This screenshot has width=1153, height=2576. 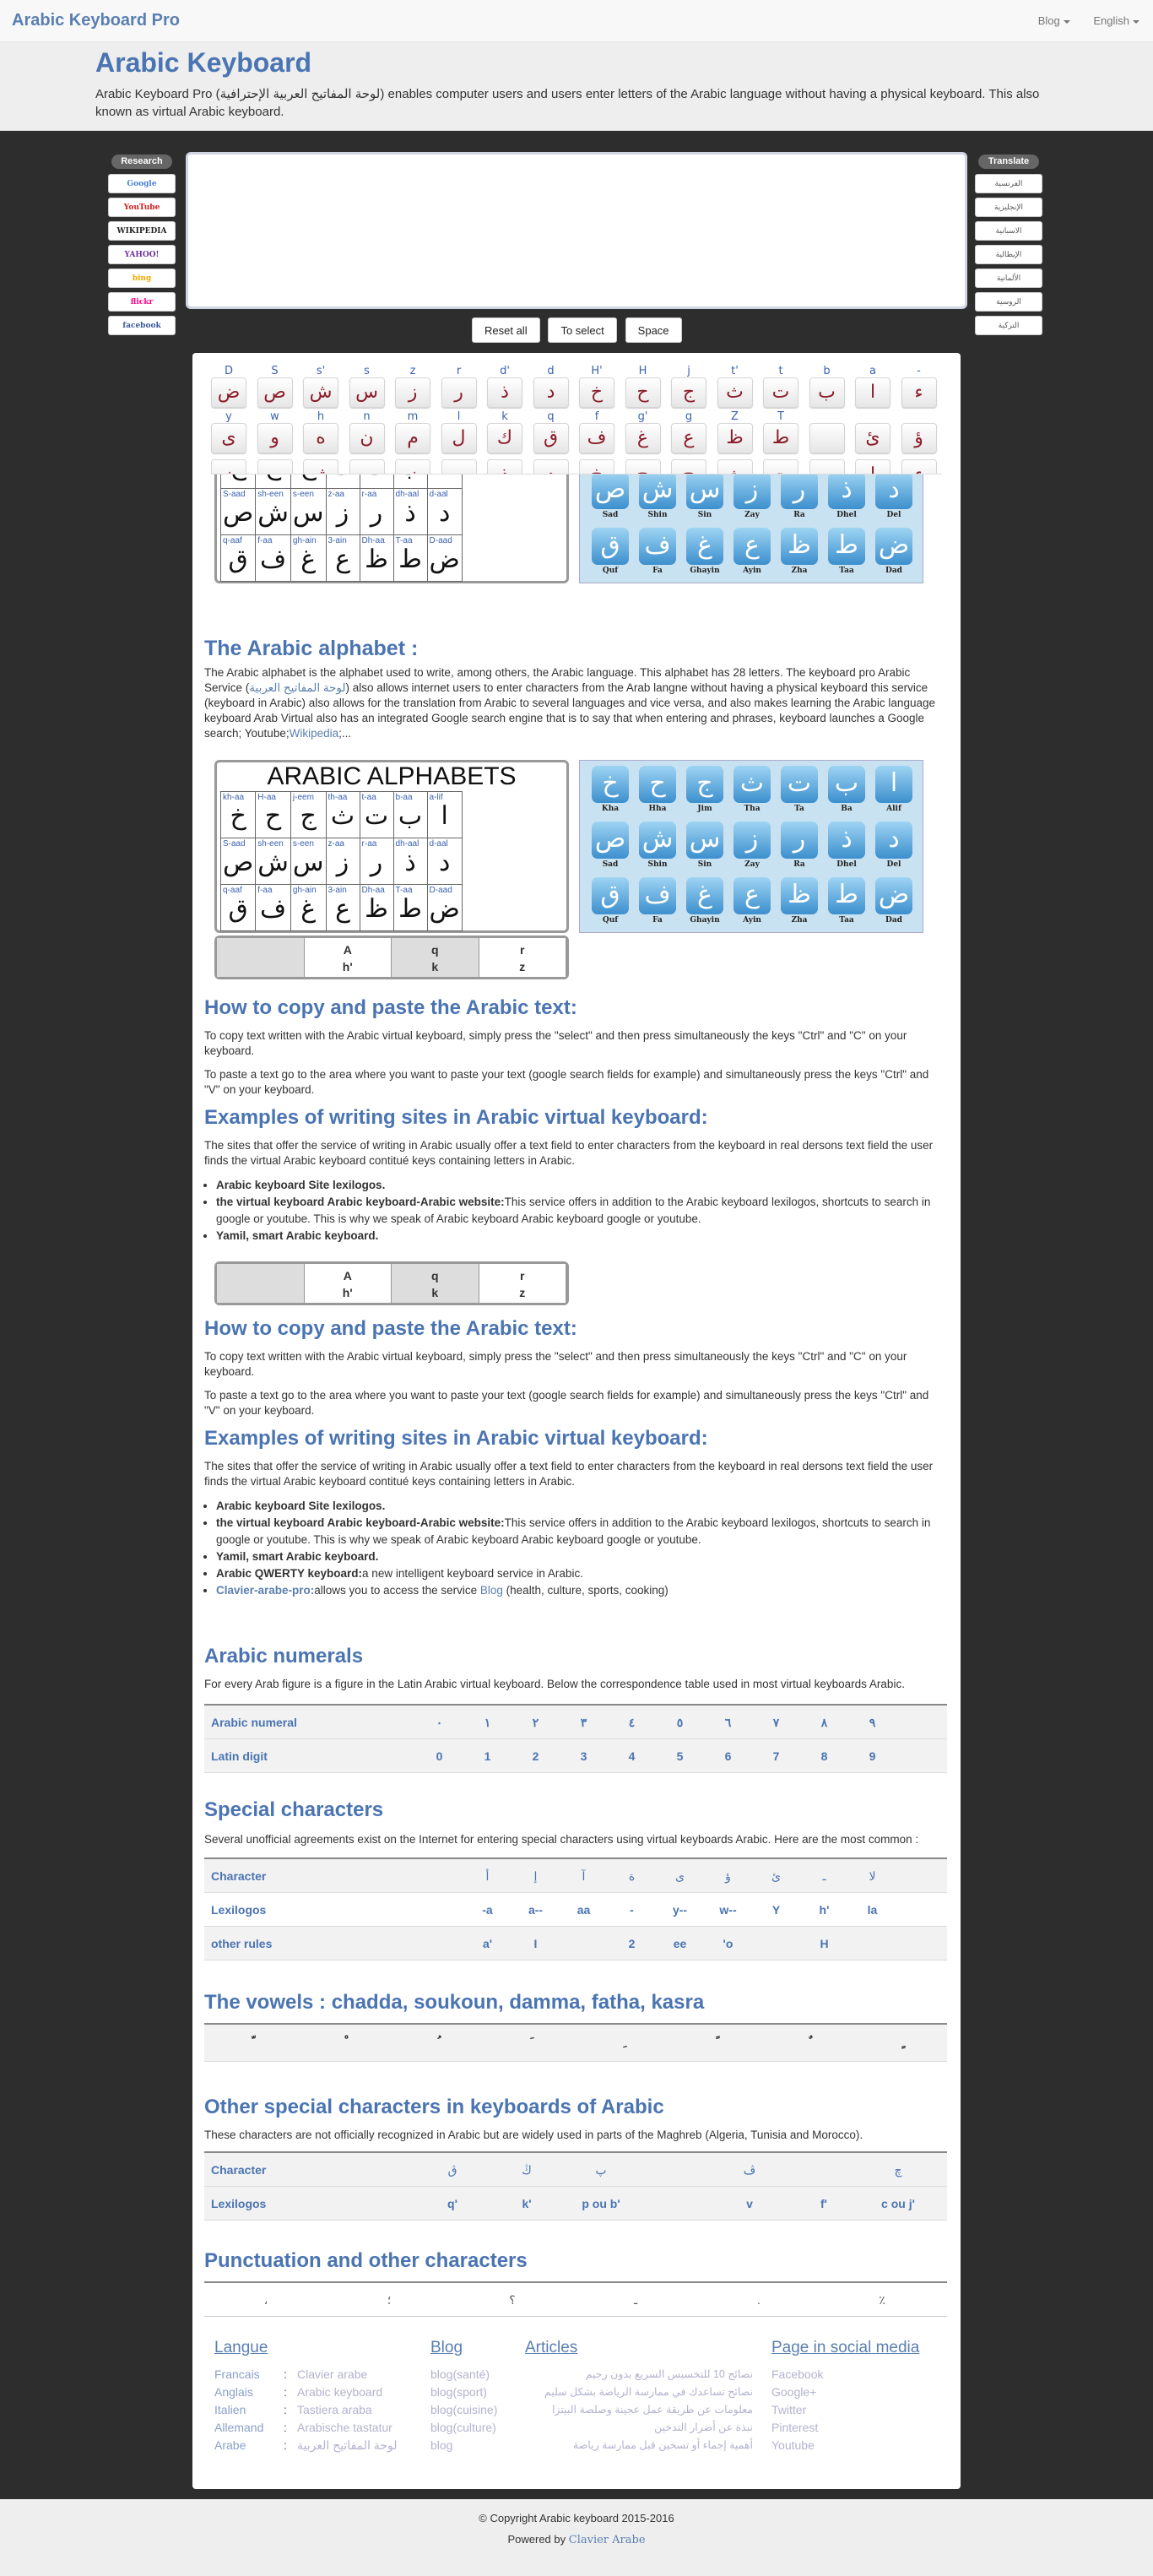 What do you see at coordinates (344, 2427) in the screenshot?
I see `footer-lang-link: Arabische tastatur` at bounding box center [344, 2427].